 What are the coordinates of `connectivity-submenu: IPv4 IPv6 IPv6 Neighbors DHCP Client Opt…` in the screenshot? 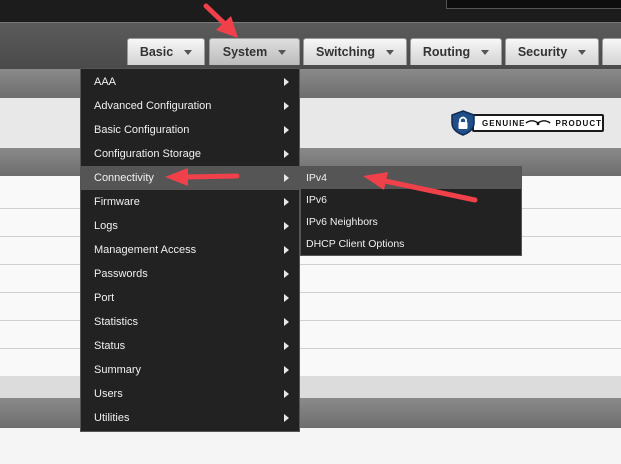 It's located at (411, 211).